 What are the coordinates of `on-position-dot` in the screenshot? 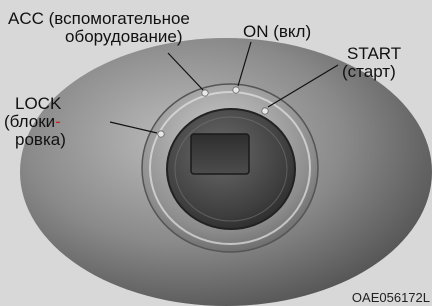 It's located at (236, 90).